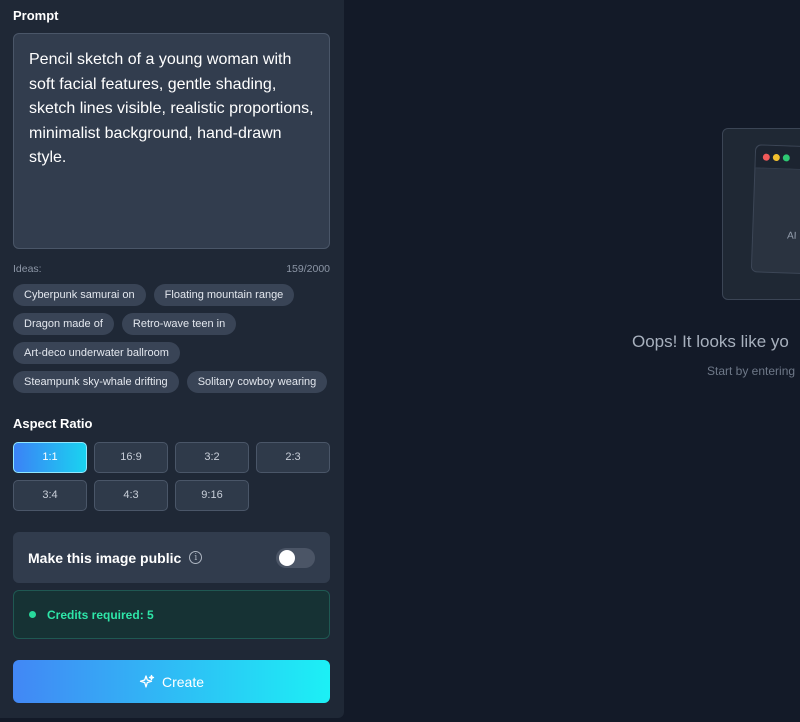 The width and height of the screenshot is (800, 722). I want to click on ideas-meta-row: Ideas: 159/2000, so click(171, 269).